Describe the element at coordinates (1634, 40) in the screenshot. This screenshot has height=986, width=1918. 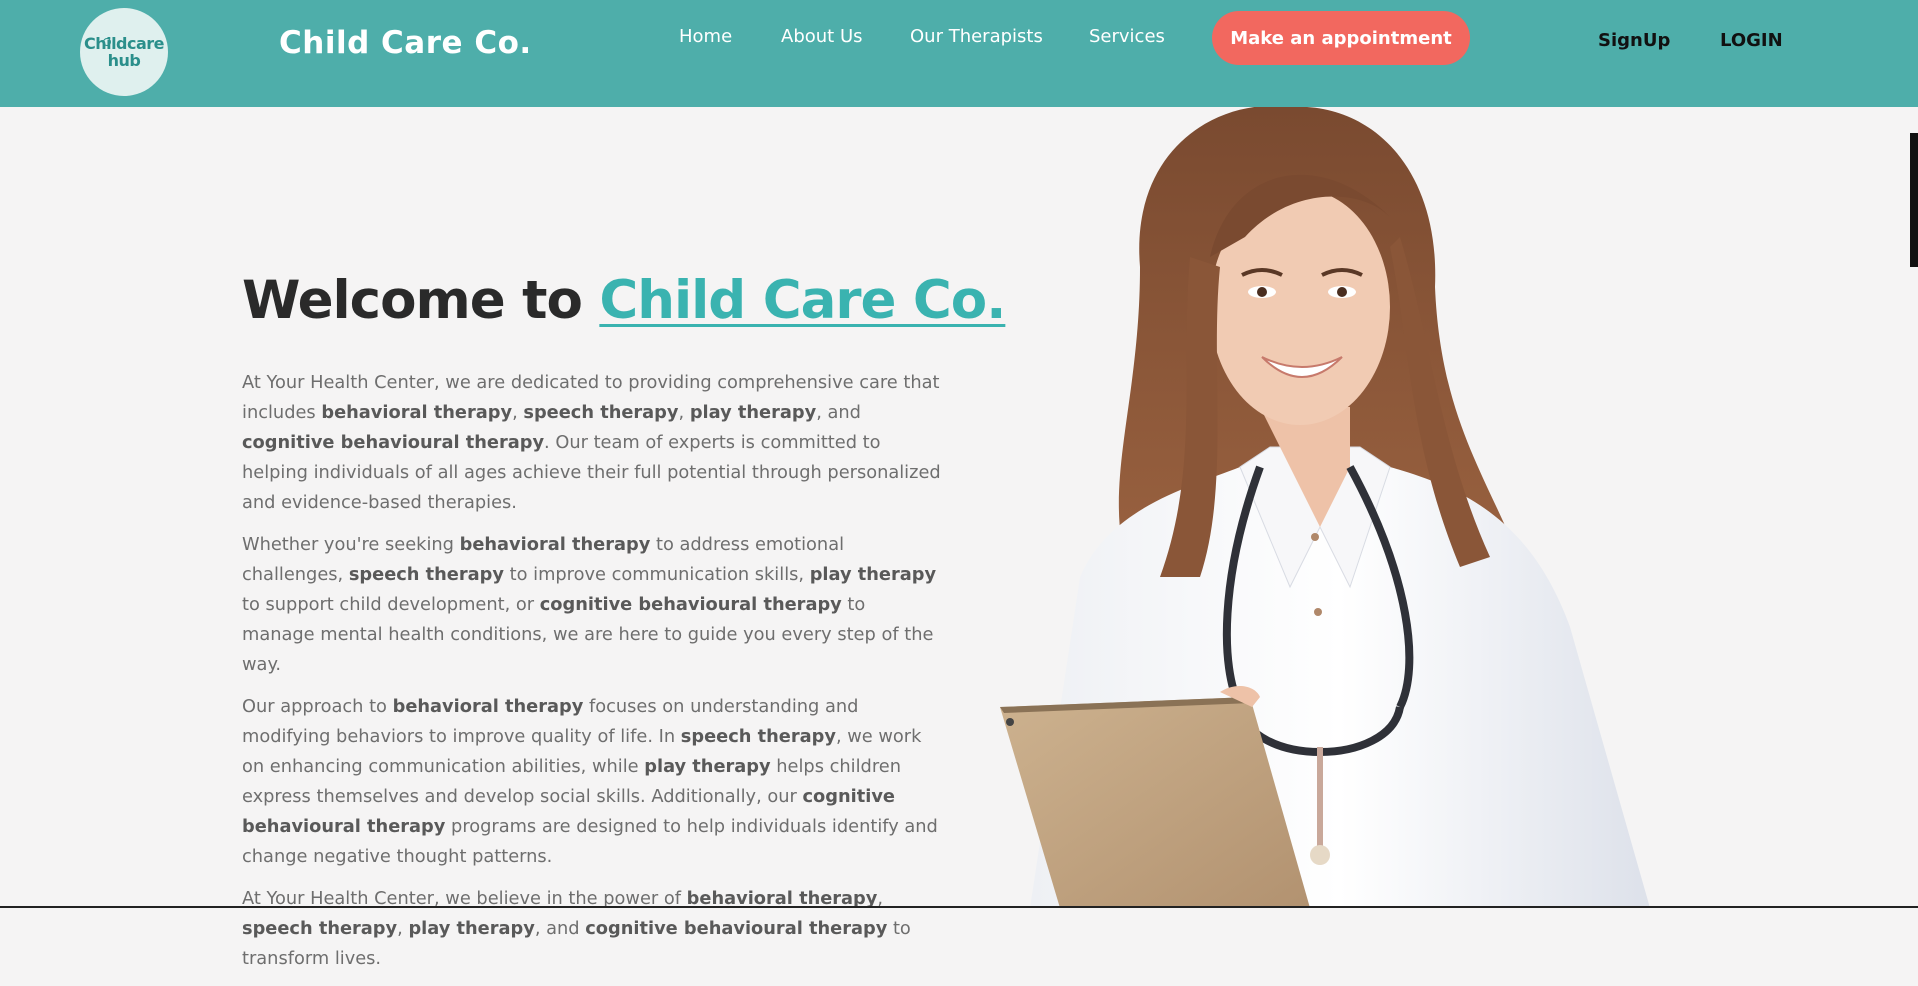
I see `signup-link: SignUp` at that location.